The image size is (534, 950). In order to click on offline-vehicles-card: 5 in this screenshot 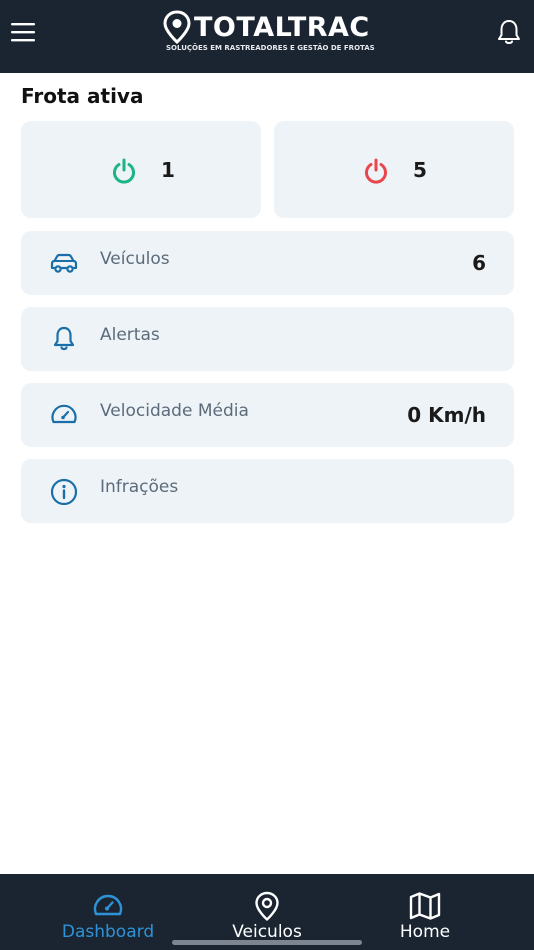, I will do `click(394, 169)`.